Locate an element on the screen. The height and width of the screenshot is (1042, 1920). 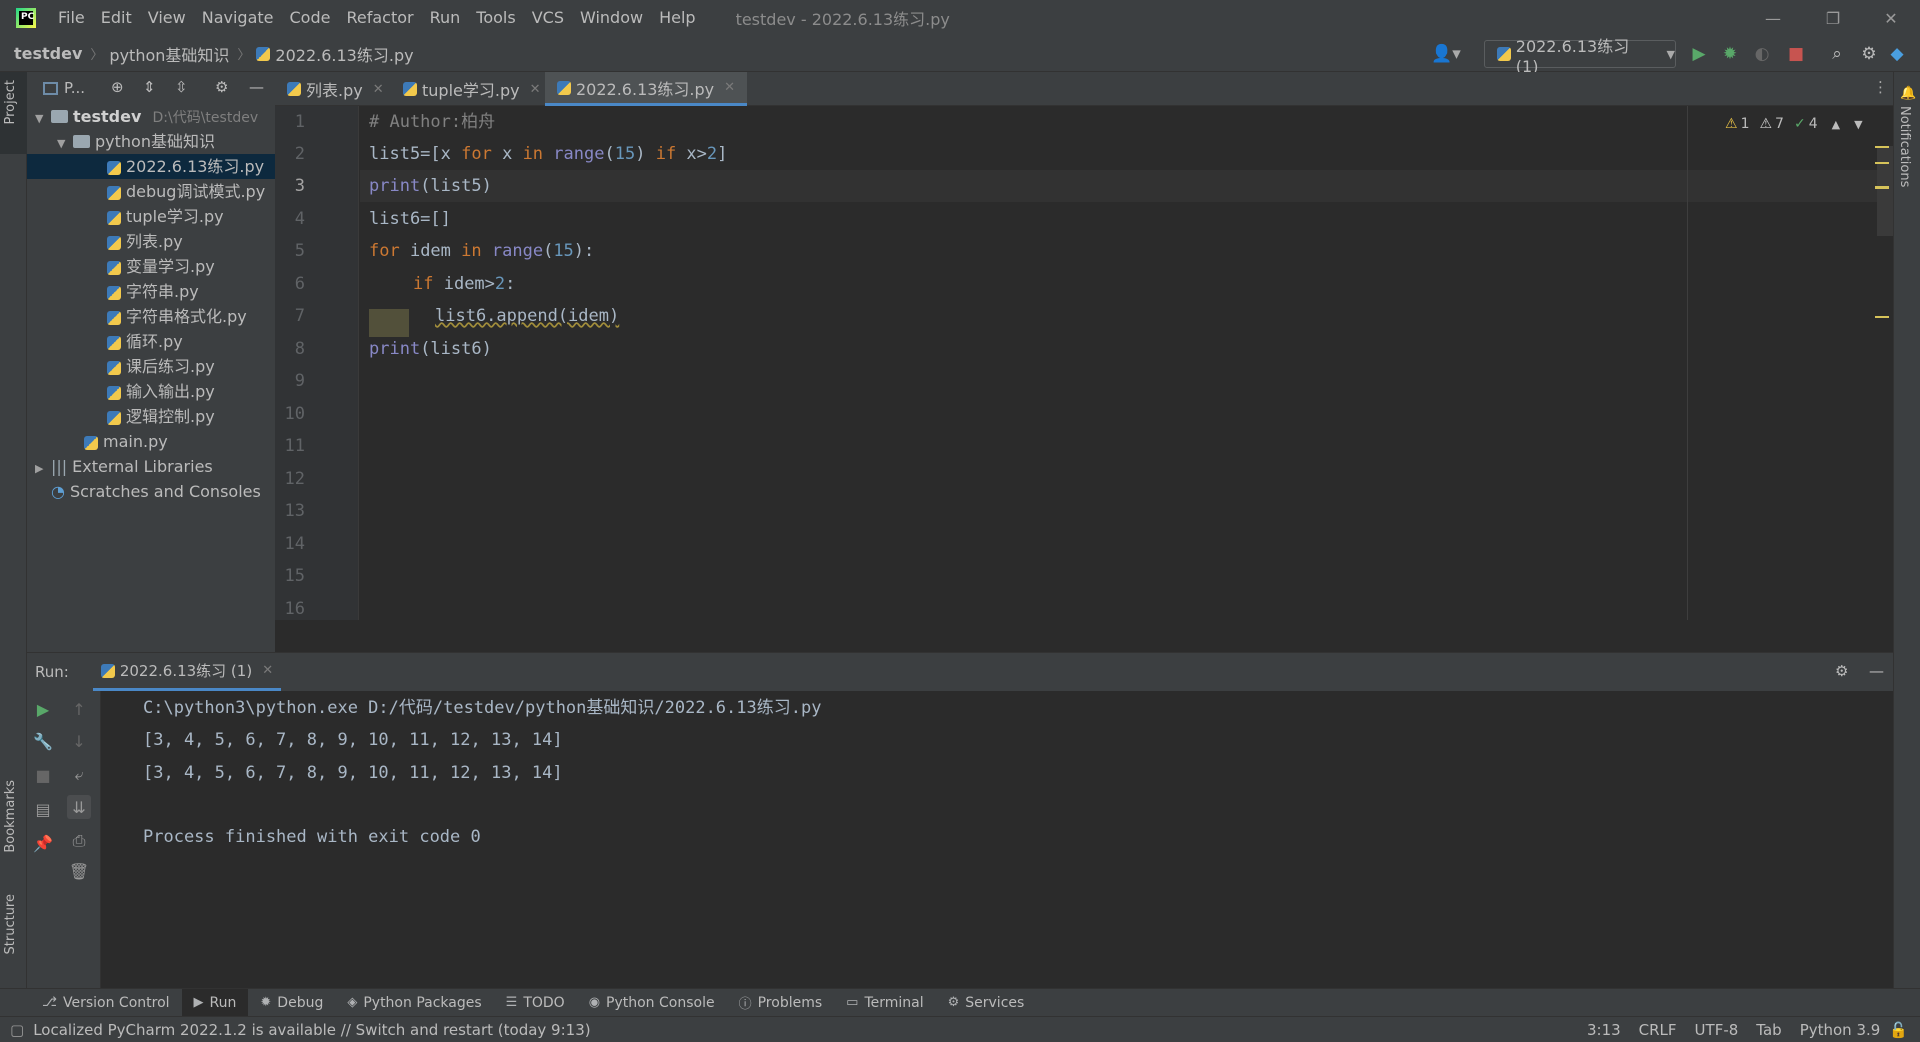
code-line-2: list5=[x for x in range(15) if x>2] is located at coordinates (548, 154).